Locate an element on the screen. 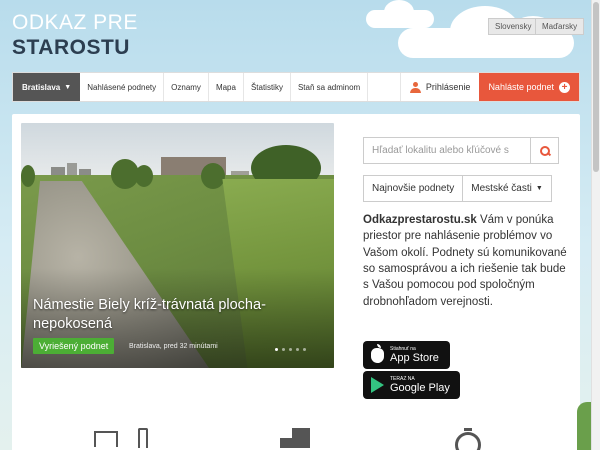 The width and height of the screenshot is (600, 450). search-button is located at coordinates (544, 150).